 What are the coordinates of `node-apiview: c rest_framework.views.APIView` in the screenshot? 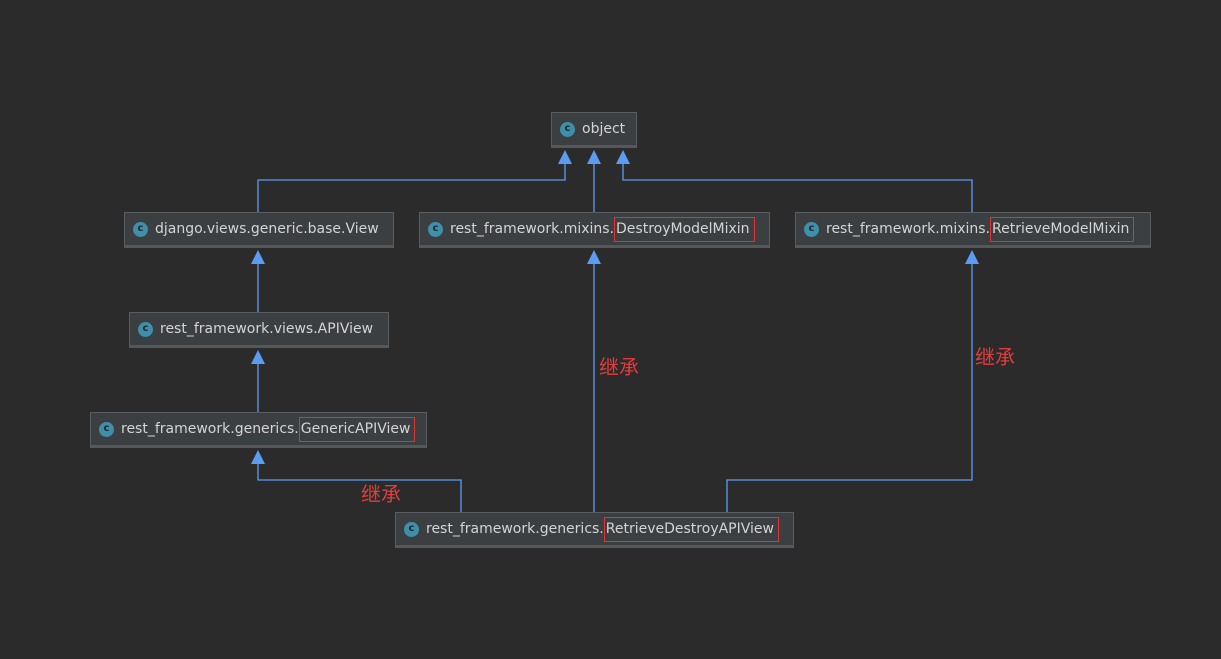 It's located at (259, 330).